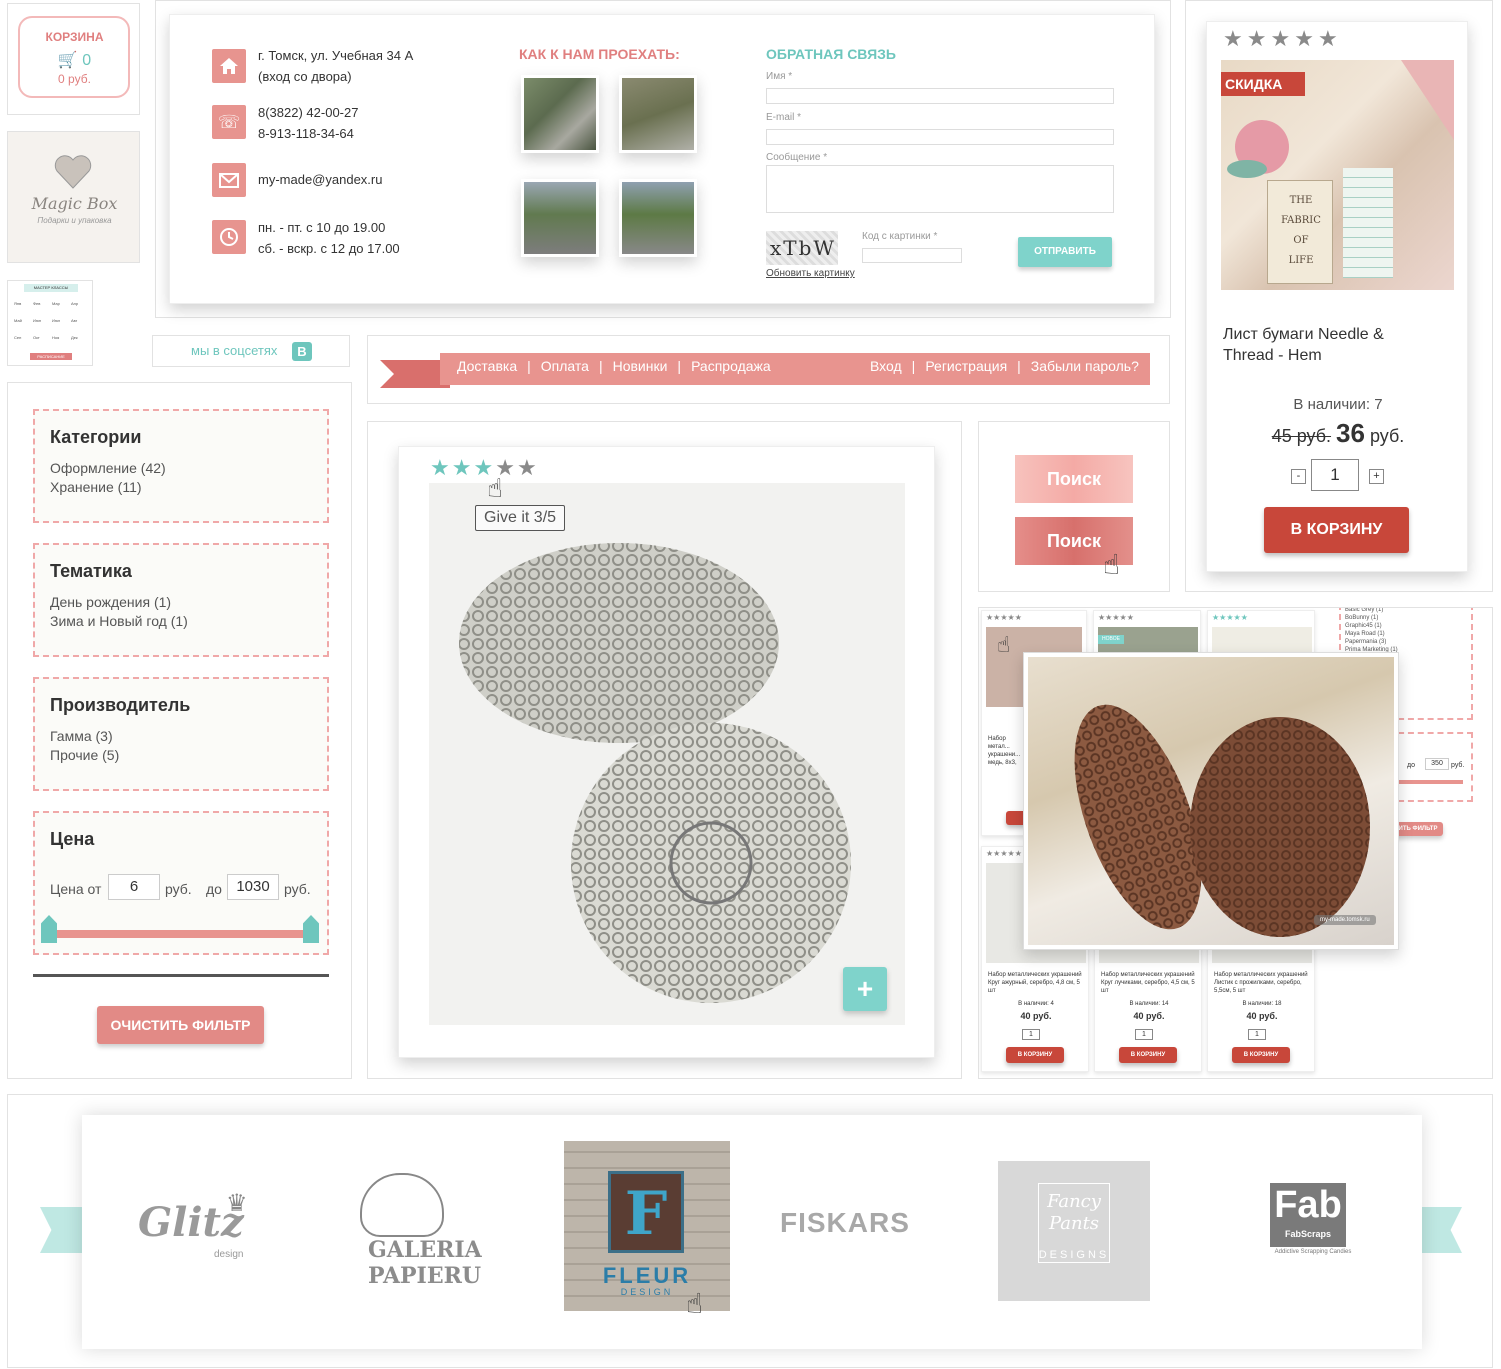  What do you see at coordinates (306, 133) in the screenshot?
I see `phone-2: 8-913-118-34-64` at bounding box center [306, 133].